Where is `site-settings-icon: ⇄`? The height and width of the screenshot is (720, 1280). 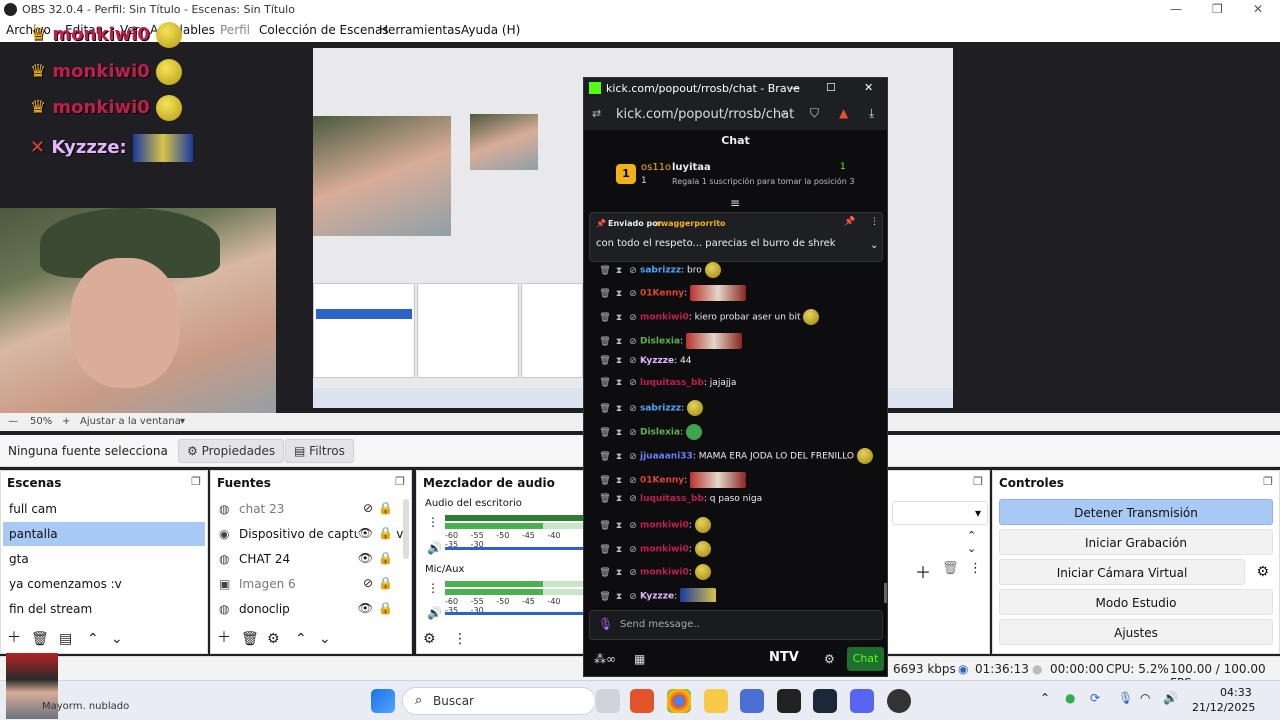 site-settings-icon: ⇄ is located at coordinates (596, 113).